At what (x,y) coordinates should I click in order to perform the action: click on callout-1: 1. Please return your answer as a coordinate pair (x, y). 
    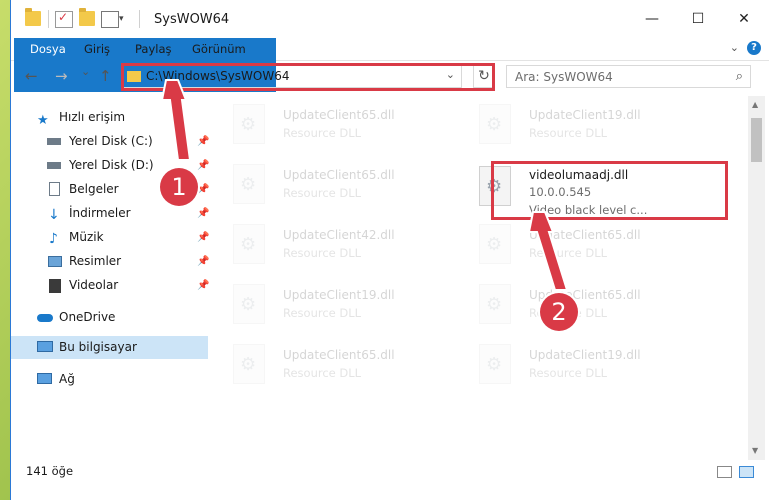
    Looking at the image, I should click on (179, 187).